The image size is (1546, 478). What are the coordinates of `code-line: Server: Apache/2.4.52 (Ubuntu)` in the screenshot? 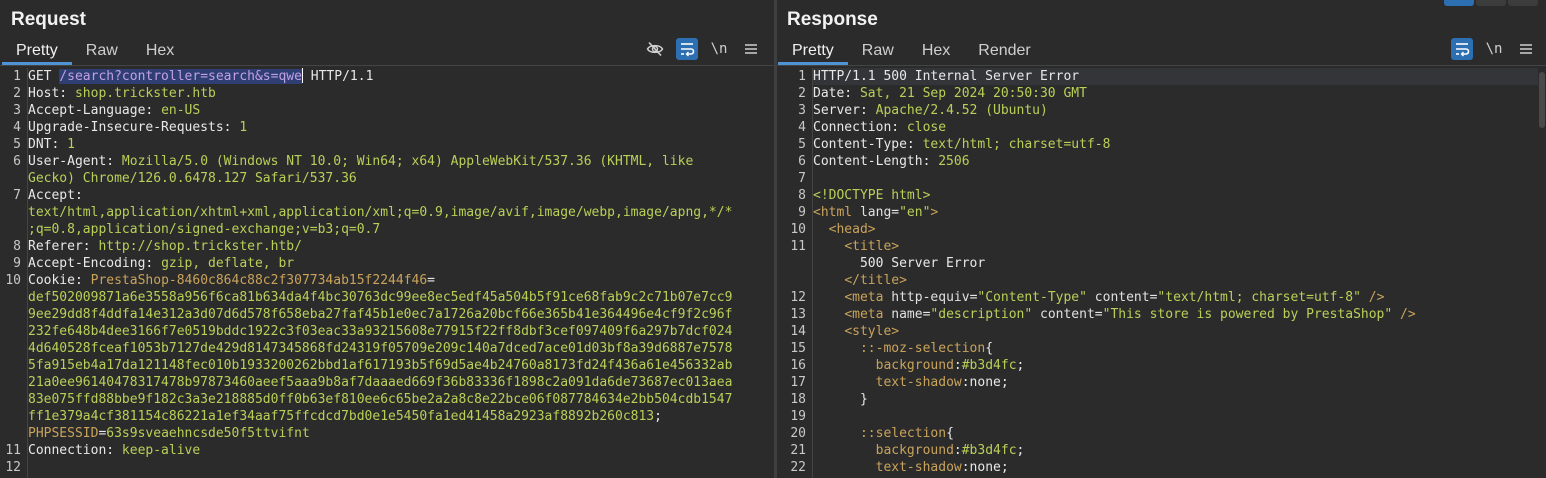 It's located at (1175, 110).